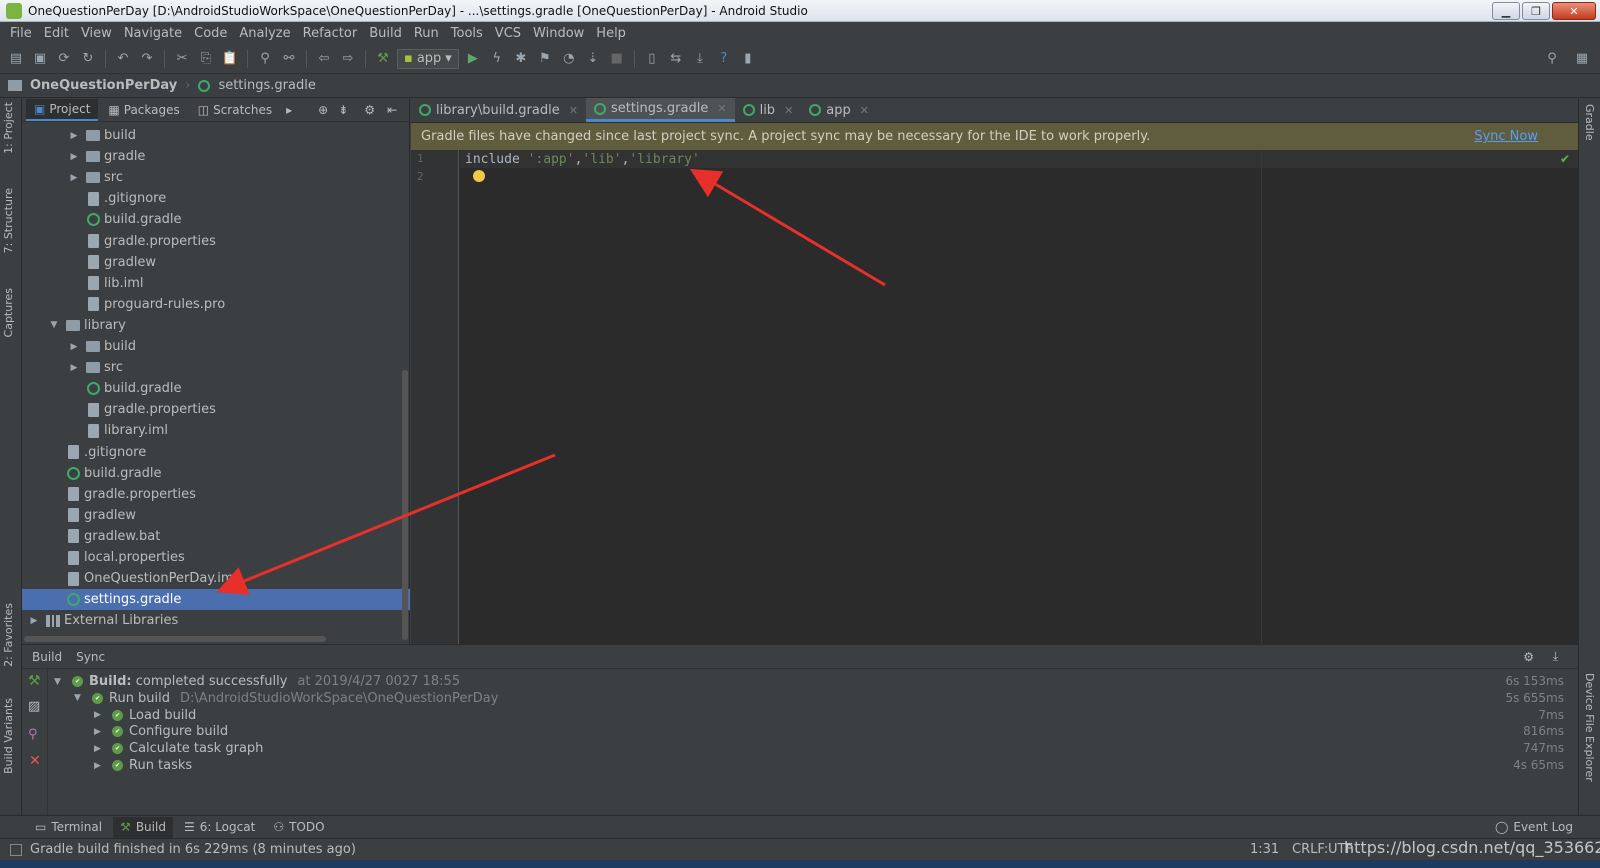  I want to click on tree-item: library.iml, so click(216, 430).